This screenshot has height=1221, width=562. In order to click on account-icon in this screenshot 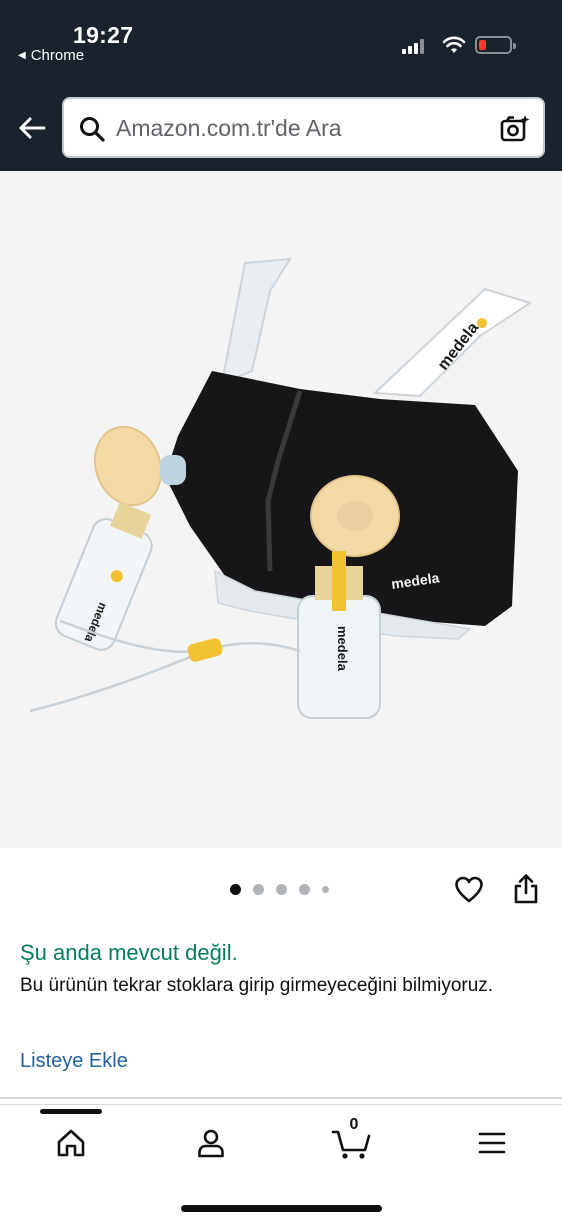, I will do `click(211, 1143)`.